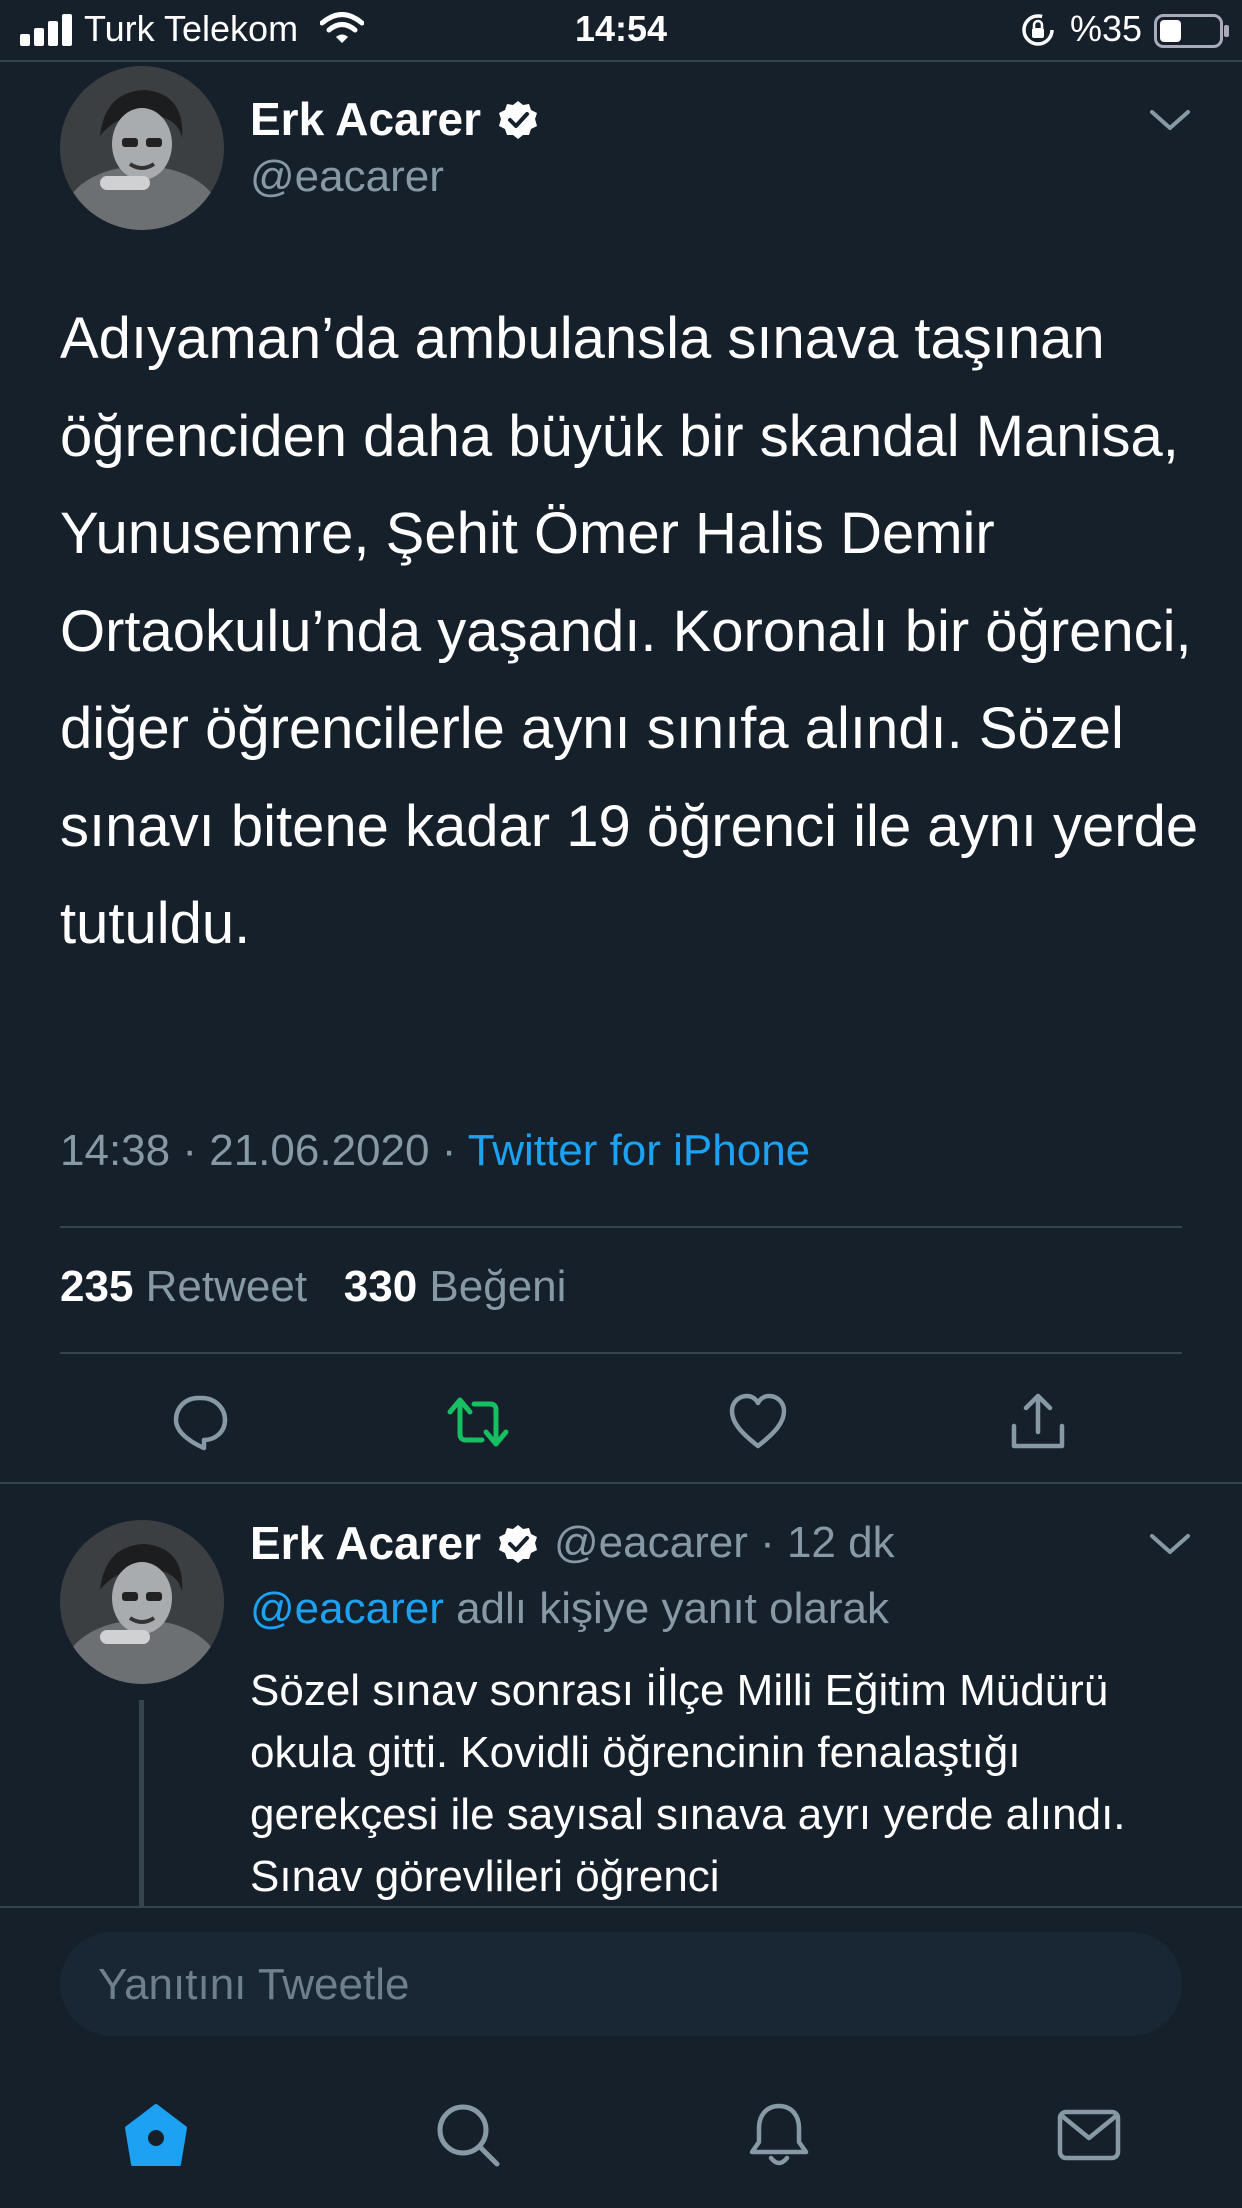 The image size is (1242, 2208). Describe the element at coordinates (478, 1422) in the screenshot. I see `retweet-icon` at that location.